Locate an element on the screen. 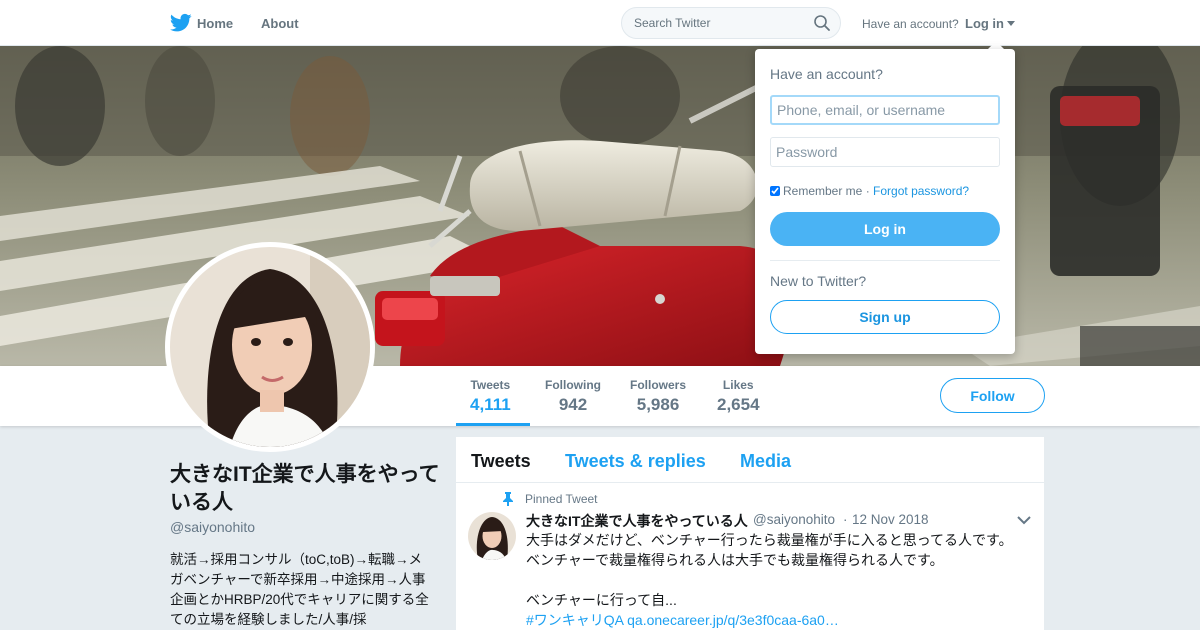  tweet-author-name: 大きなIT企業で人事をやっている人 is located at coordinates (637, 521).